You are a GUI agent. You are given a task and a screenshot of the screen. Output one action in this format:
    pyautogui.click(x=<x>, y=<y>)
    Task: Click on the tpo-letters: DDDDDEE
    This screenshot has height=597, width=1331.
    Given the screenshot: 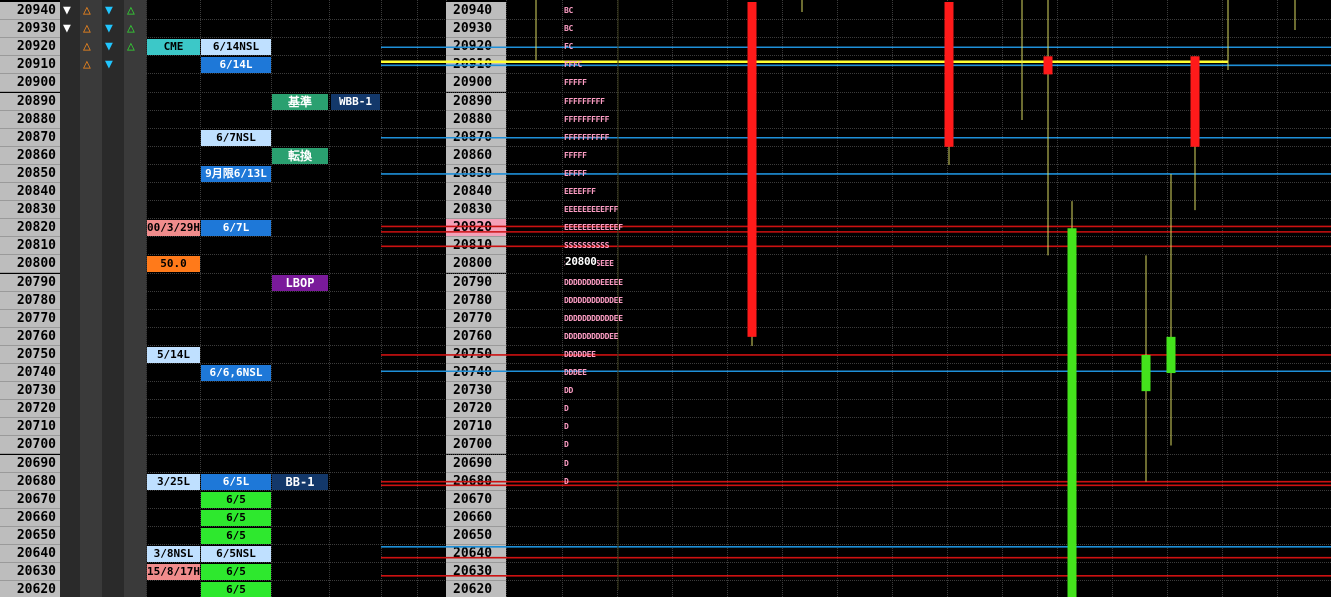 What is the action you would take?
    pyautogui.click(x=580, y=354)
    